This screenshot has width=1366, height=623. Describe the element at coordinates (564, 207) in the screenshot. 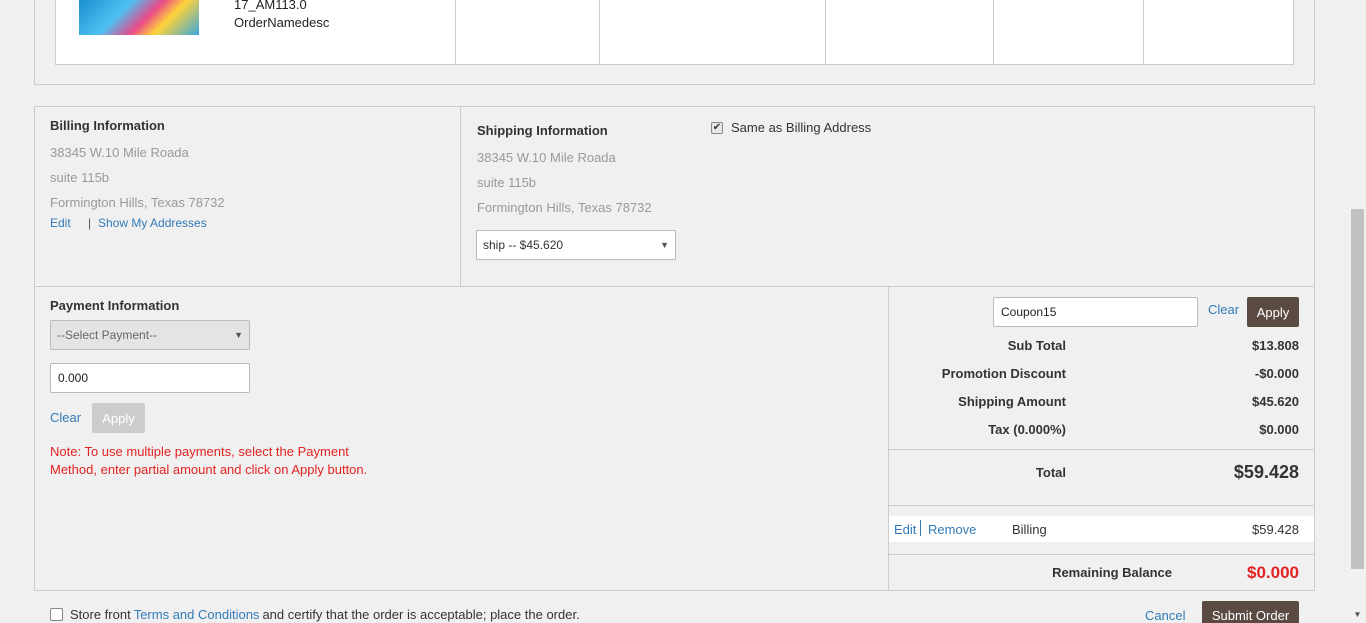

I see `shipping-city-state-zip: Formington Hills, Texas 78732` at that location.